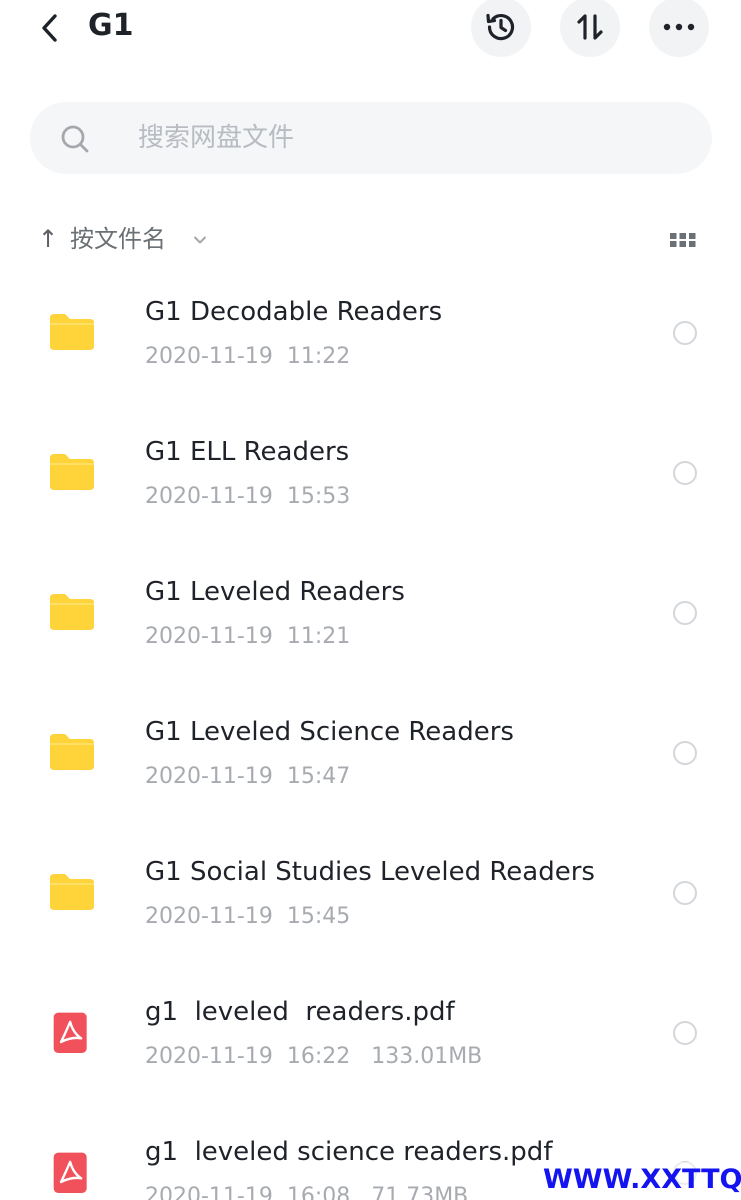  Describe the element at coordinates (275, 592) in the screenshot. I see `file-name: G1 Leveled Readers` at that location.